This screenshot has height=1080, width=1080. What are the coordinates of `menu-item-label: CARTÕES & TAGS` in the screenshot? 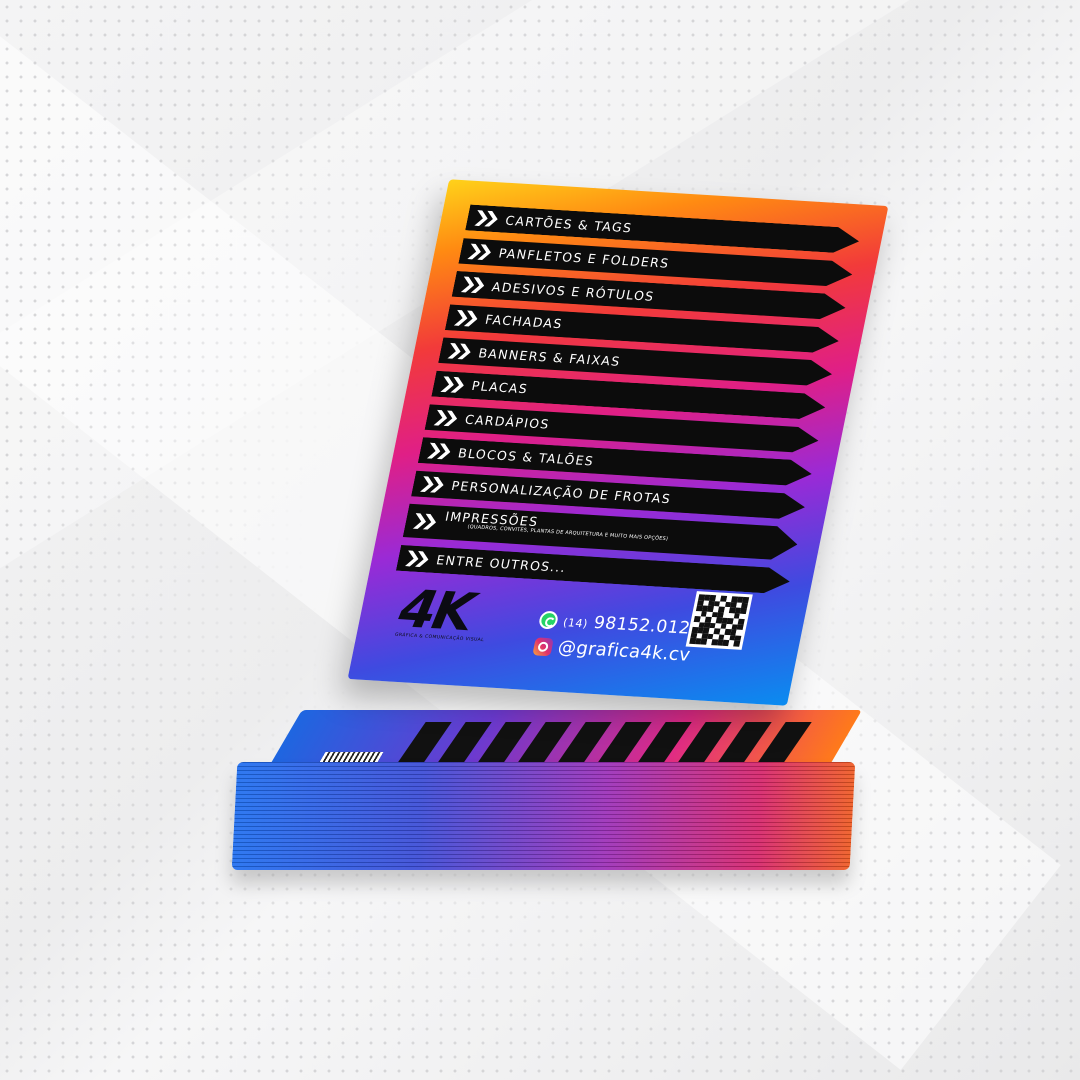 It's located at (569, 223).